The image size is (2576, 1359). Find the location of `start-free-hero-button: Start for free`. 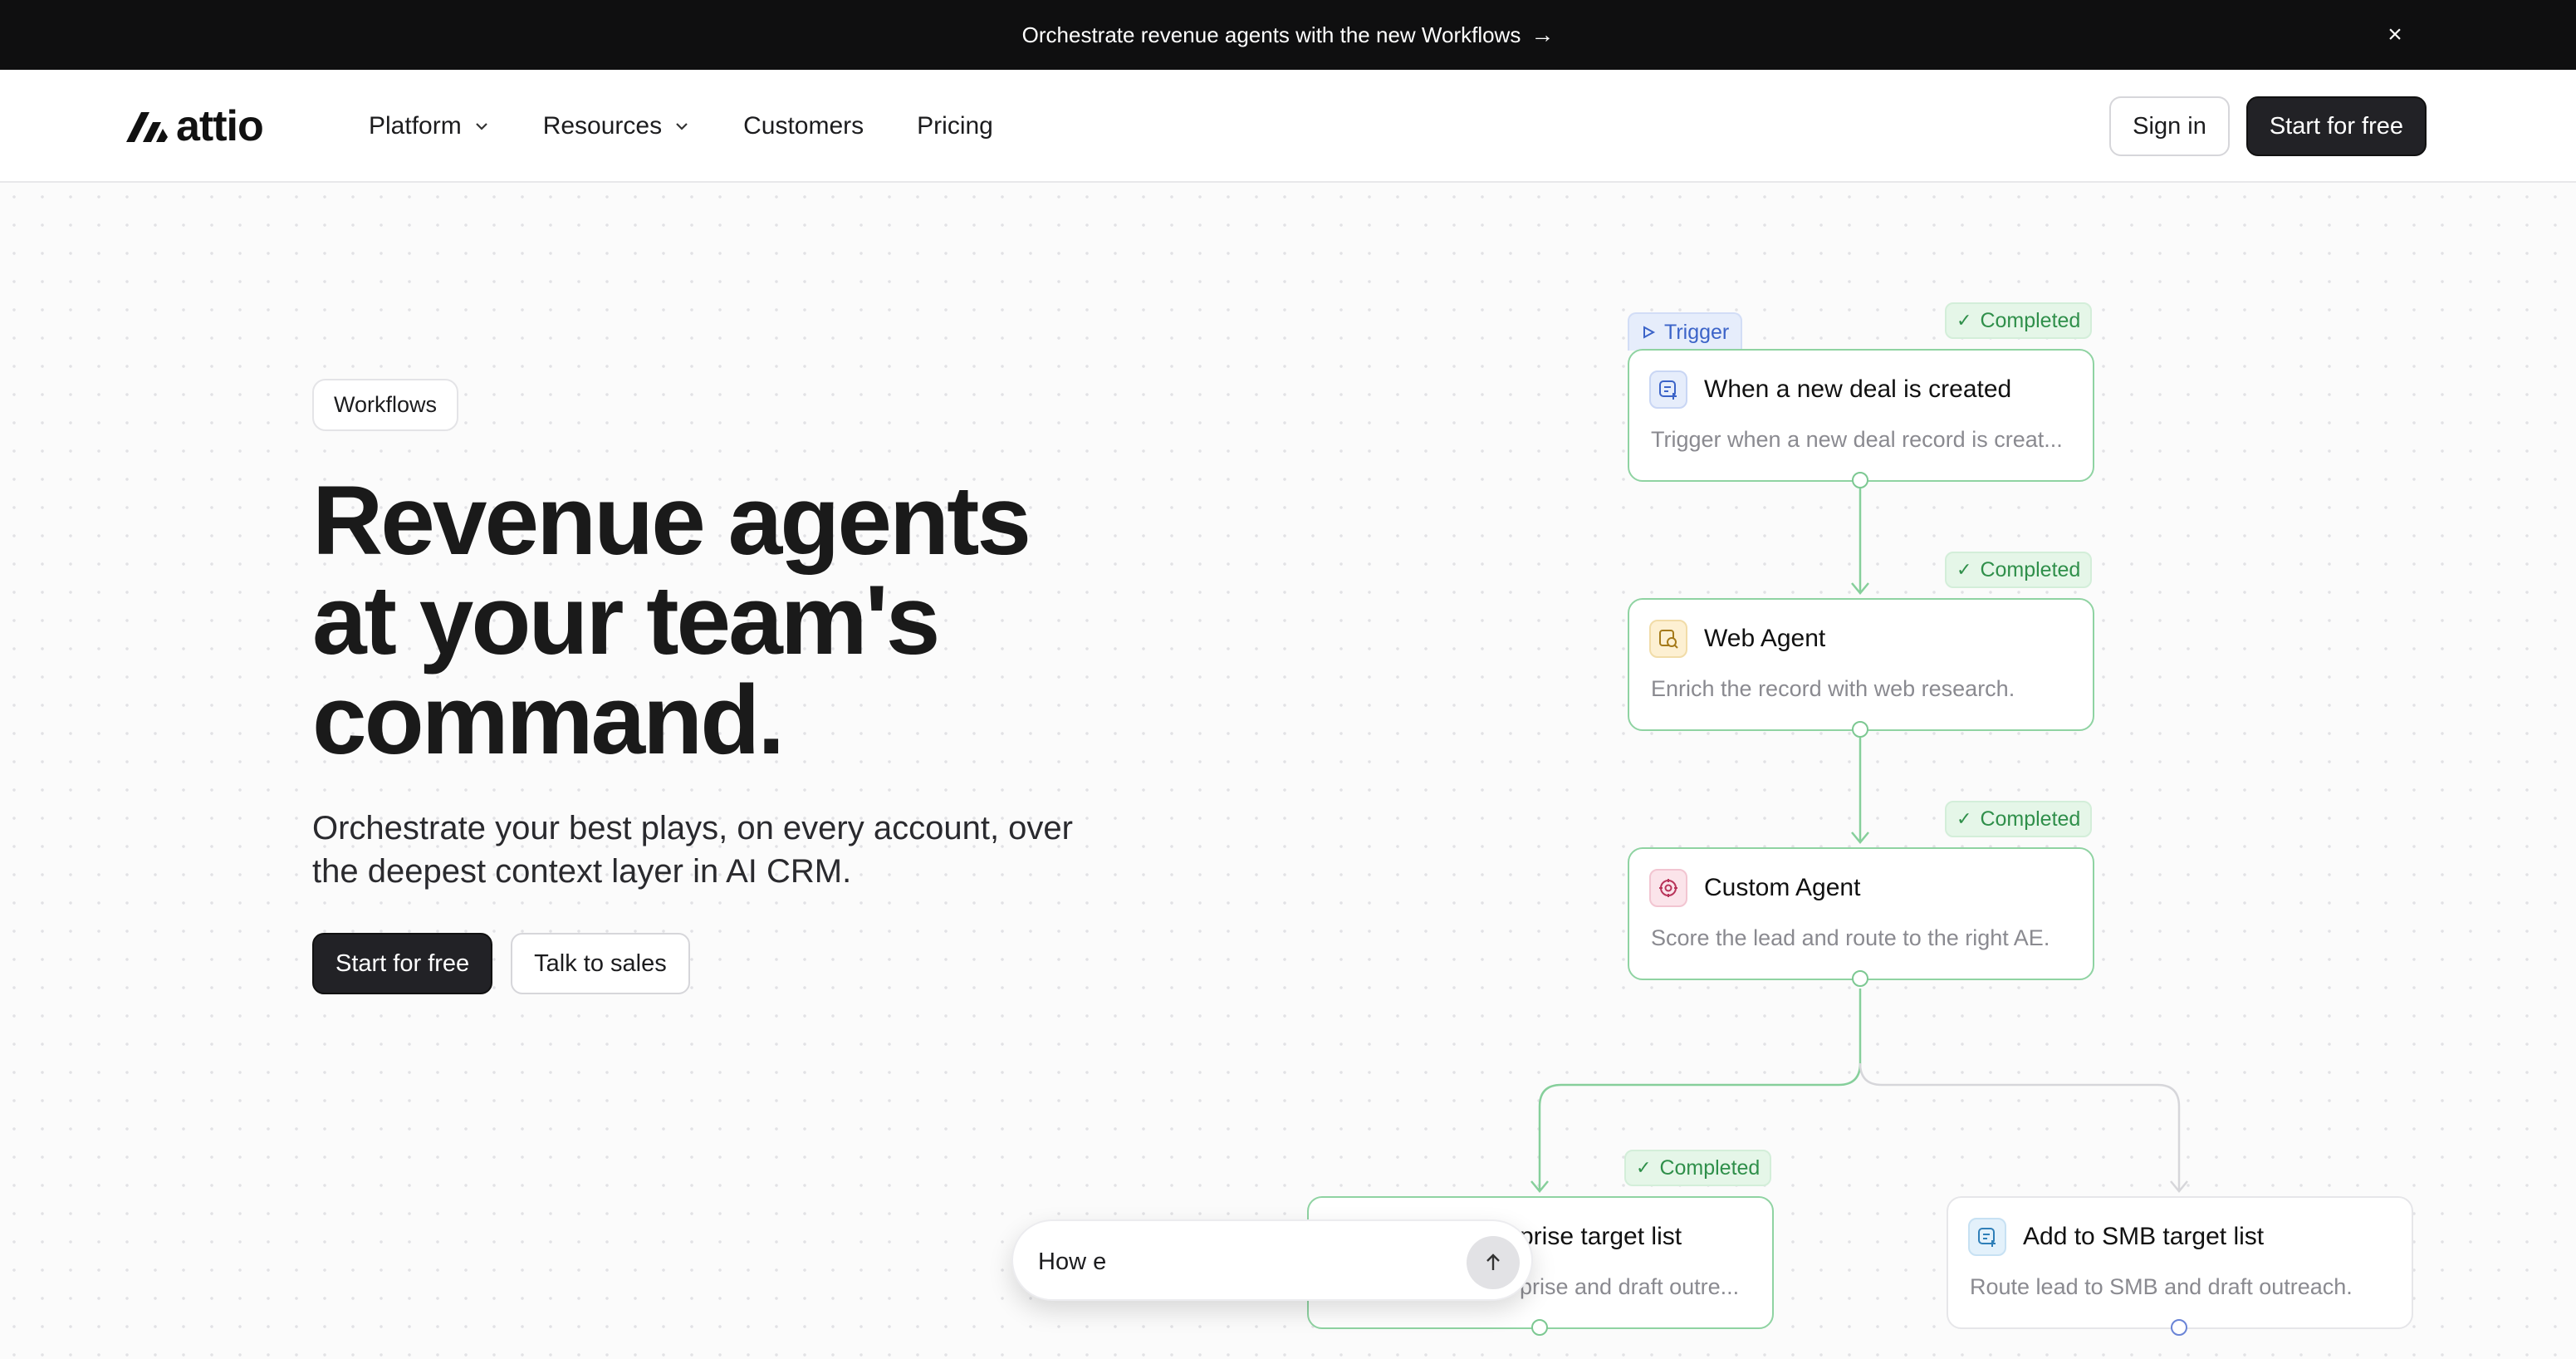

start-free-hero-button: Start for free is located at coordinates (402, 963).